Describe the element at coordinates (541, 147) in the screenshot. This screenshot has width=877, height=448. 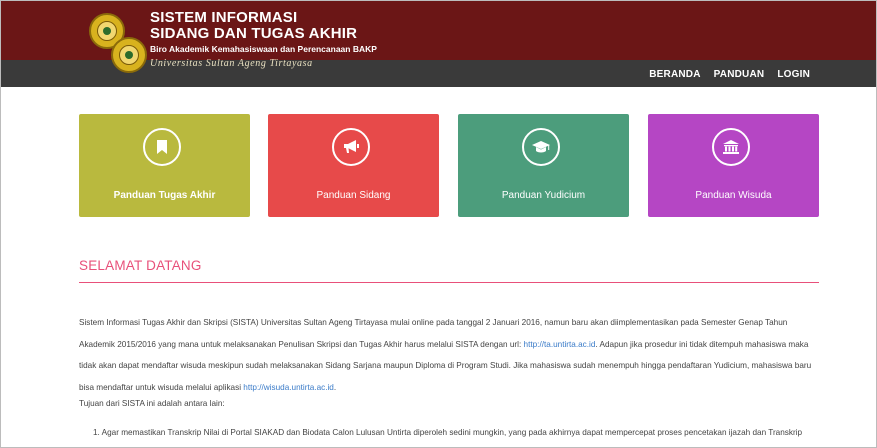
I see `graduation-cap-icon` at that location.